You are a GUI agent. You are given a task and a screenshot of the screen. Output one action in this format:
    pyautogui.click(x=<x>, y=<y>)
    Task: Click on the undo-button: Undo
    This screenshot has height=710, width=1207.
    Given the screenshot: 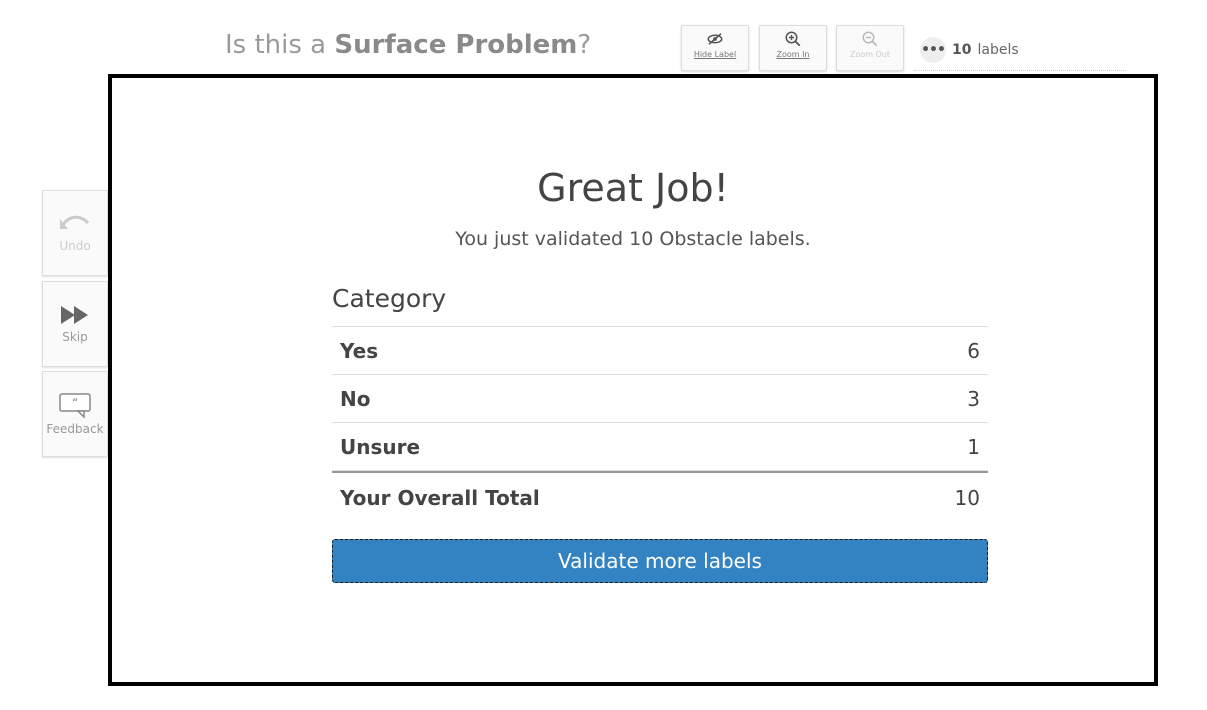 What is the action you would take?
    pyautogui.click(x=75, y=233)
    